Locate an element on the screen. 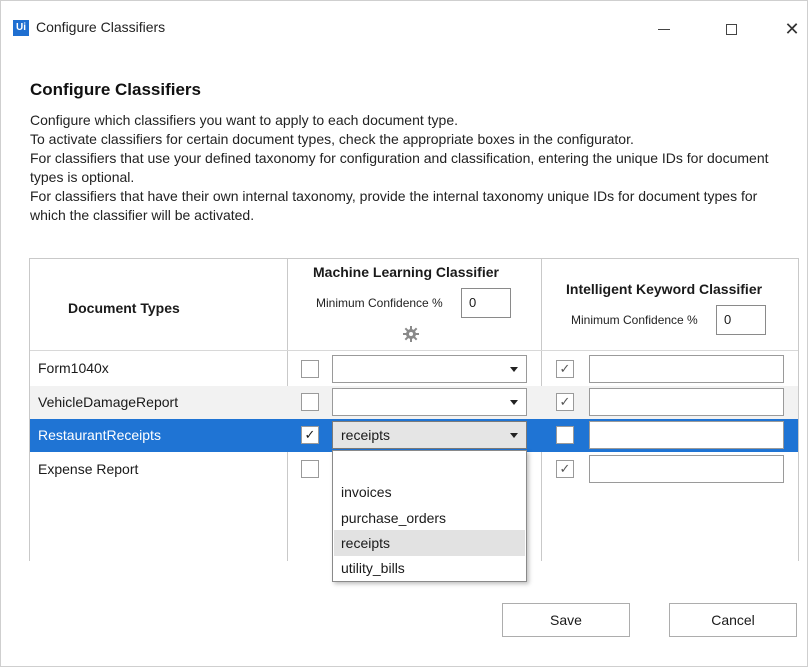 The image size is (809, 667). minimize-button is located at coordinates (664, 29).